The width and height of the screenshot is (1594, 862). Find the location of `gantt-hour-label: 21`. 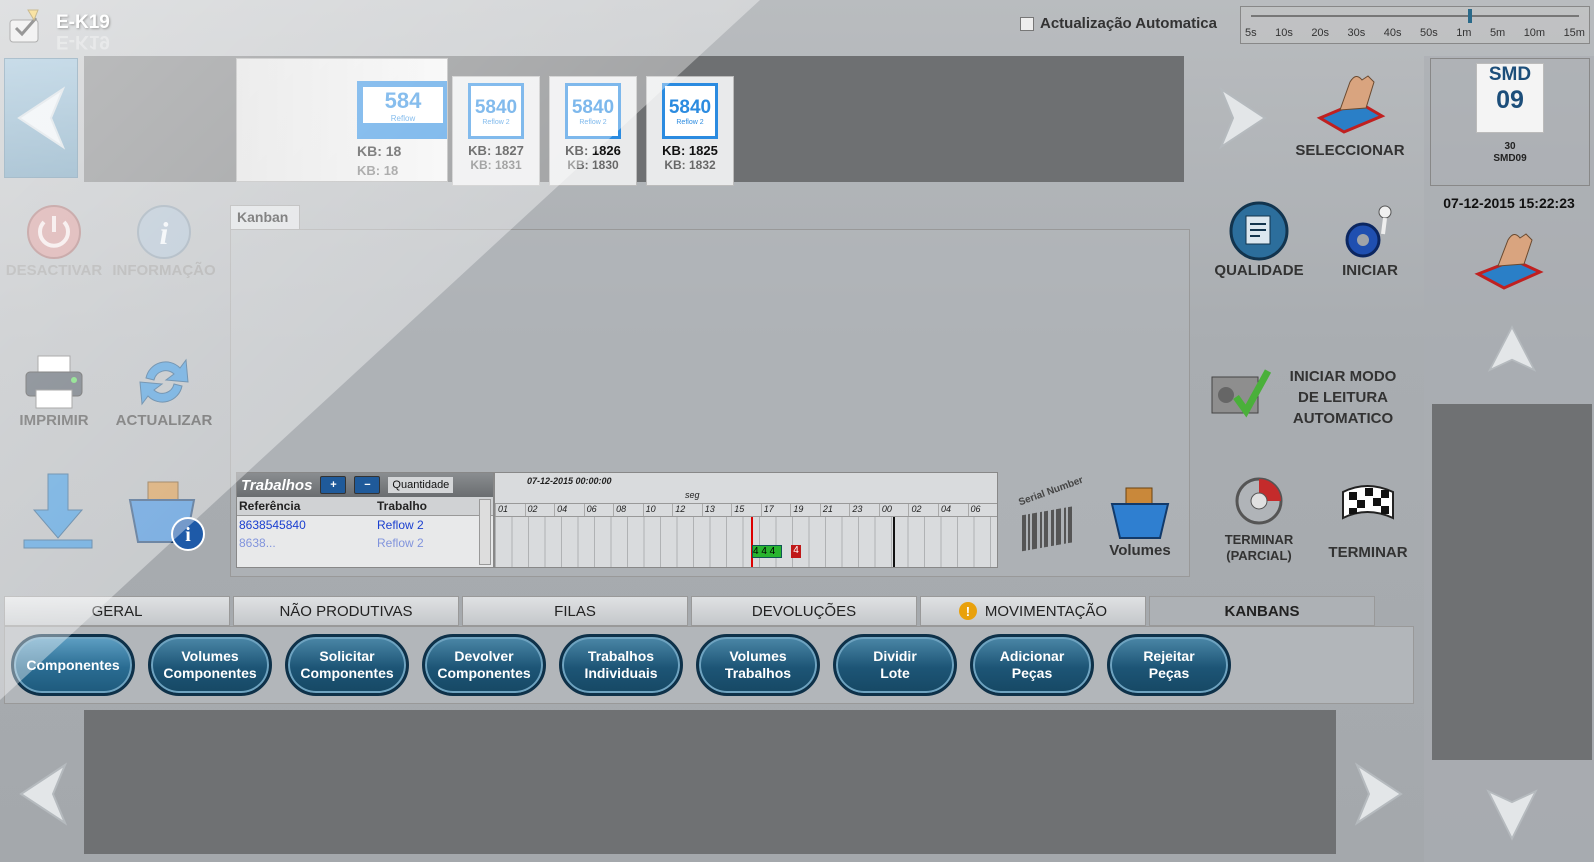

gantt-hour-label: 21 is located at coordinates (834, 510).